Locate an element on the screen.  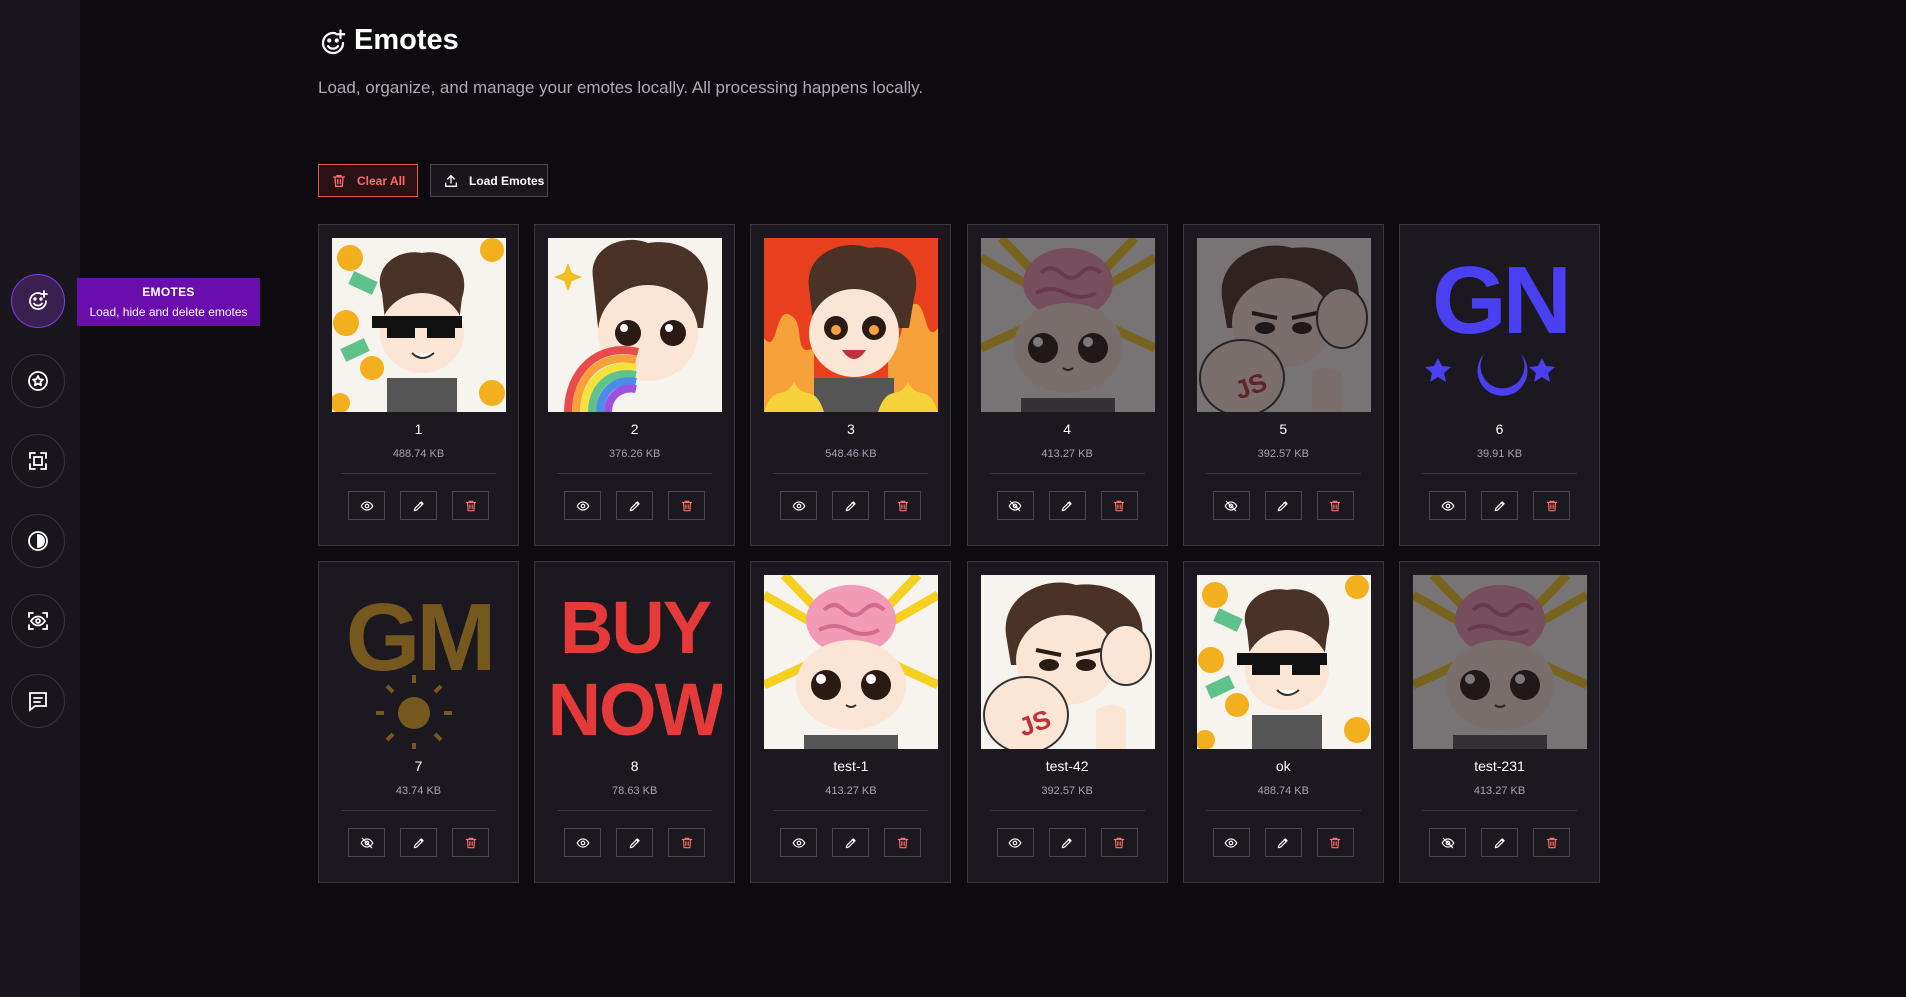
emote-card: GN 6 39.91 KB is located at coordinates (1499, 385).